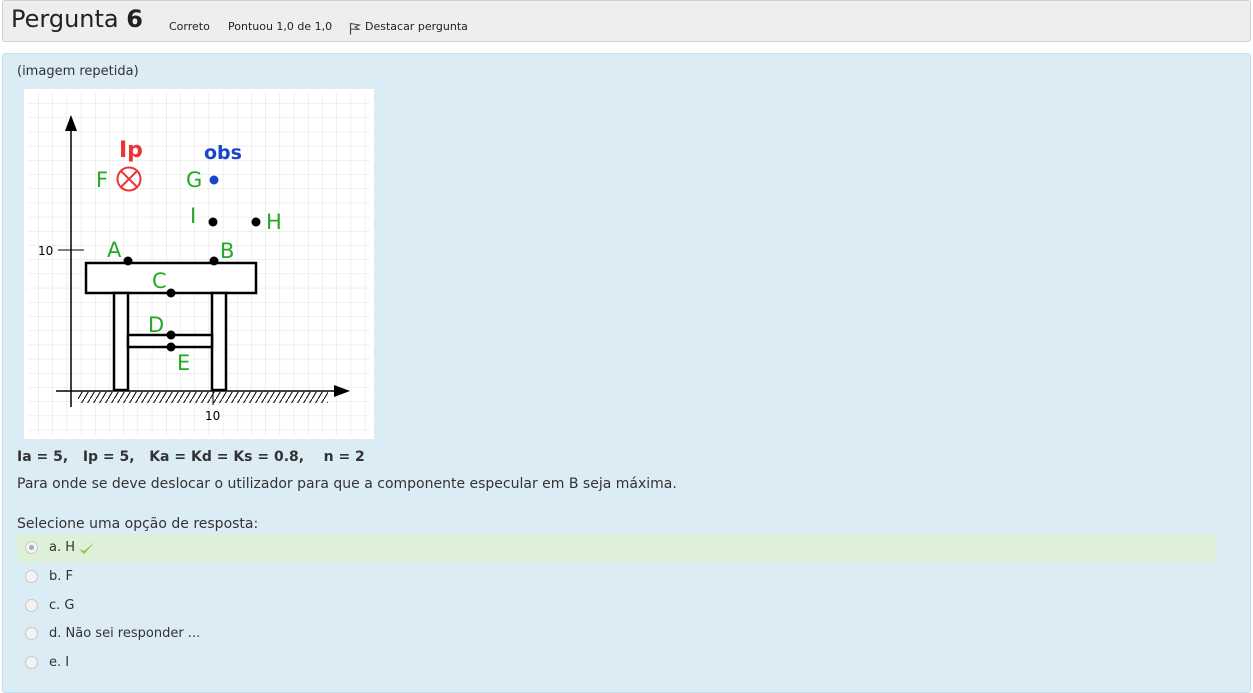 Image resolution: width=1253 pixels, height=693 pixels. What do you see at coordinates (171, 335) in the screenshot?
I see `point-d` at bounding box center [171, 335].